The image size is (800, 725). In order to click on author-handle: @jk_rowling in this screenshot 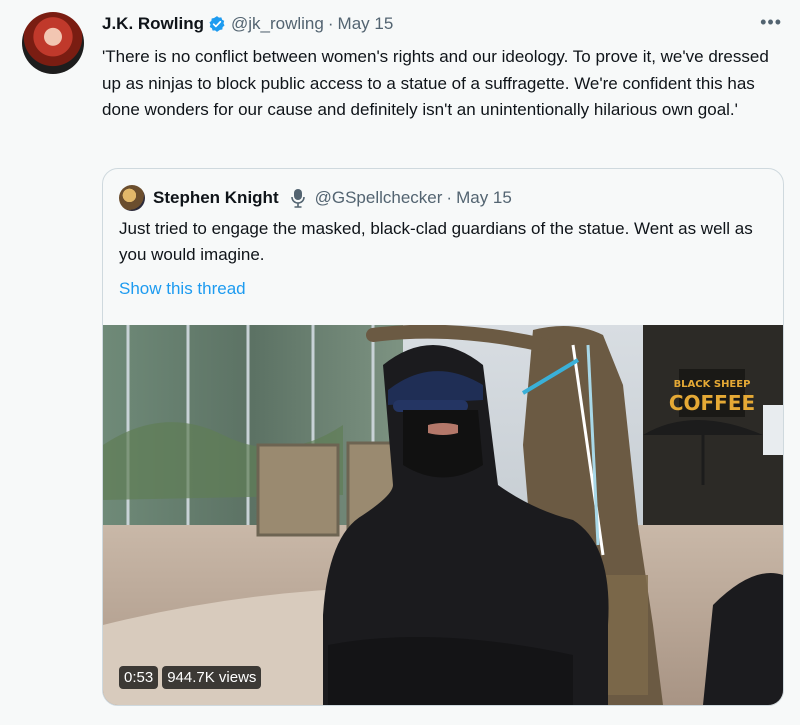, I will do `click(277, 24)`.